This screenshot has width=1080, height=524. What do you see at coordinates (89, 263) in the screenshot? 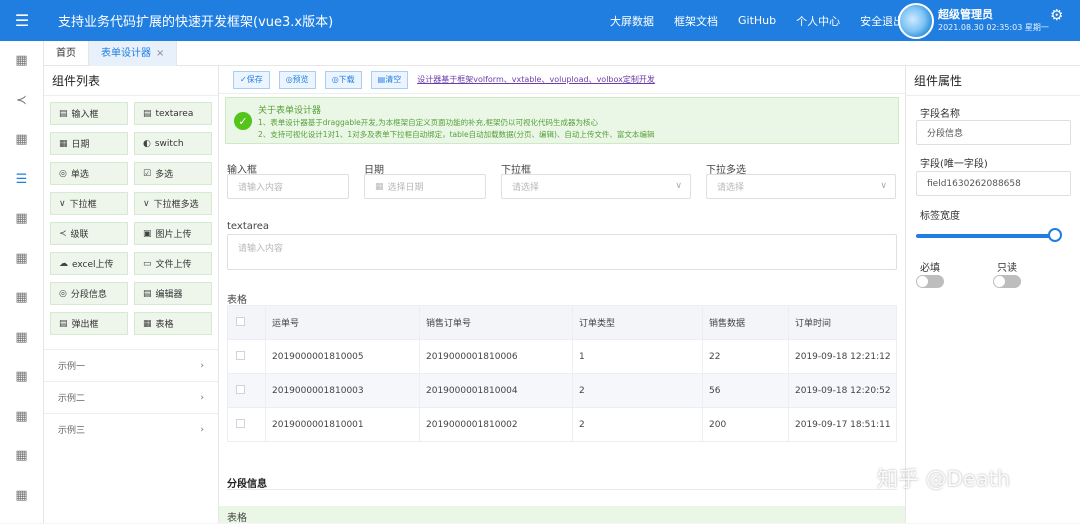
I see `component-excel-upload: ☁ excel上传` at bounding box center [89, 263].